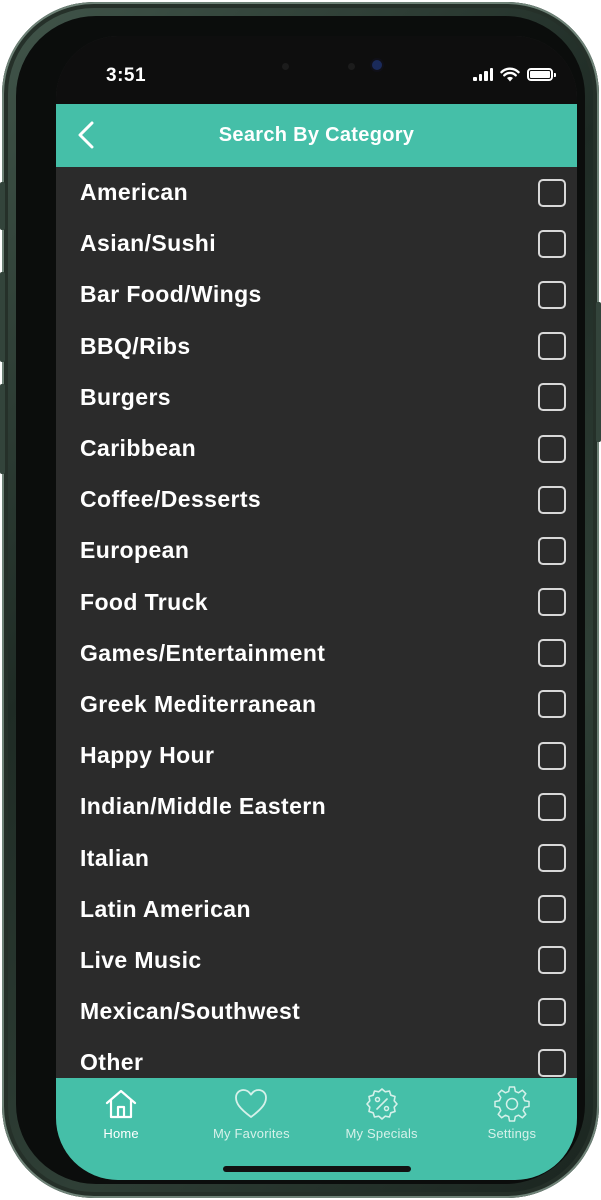 The height and width of the screenshot is (1200, 601). I want to click on category-row: Bar Food/Wings, so click(316, 294).